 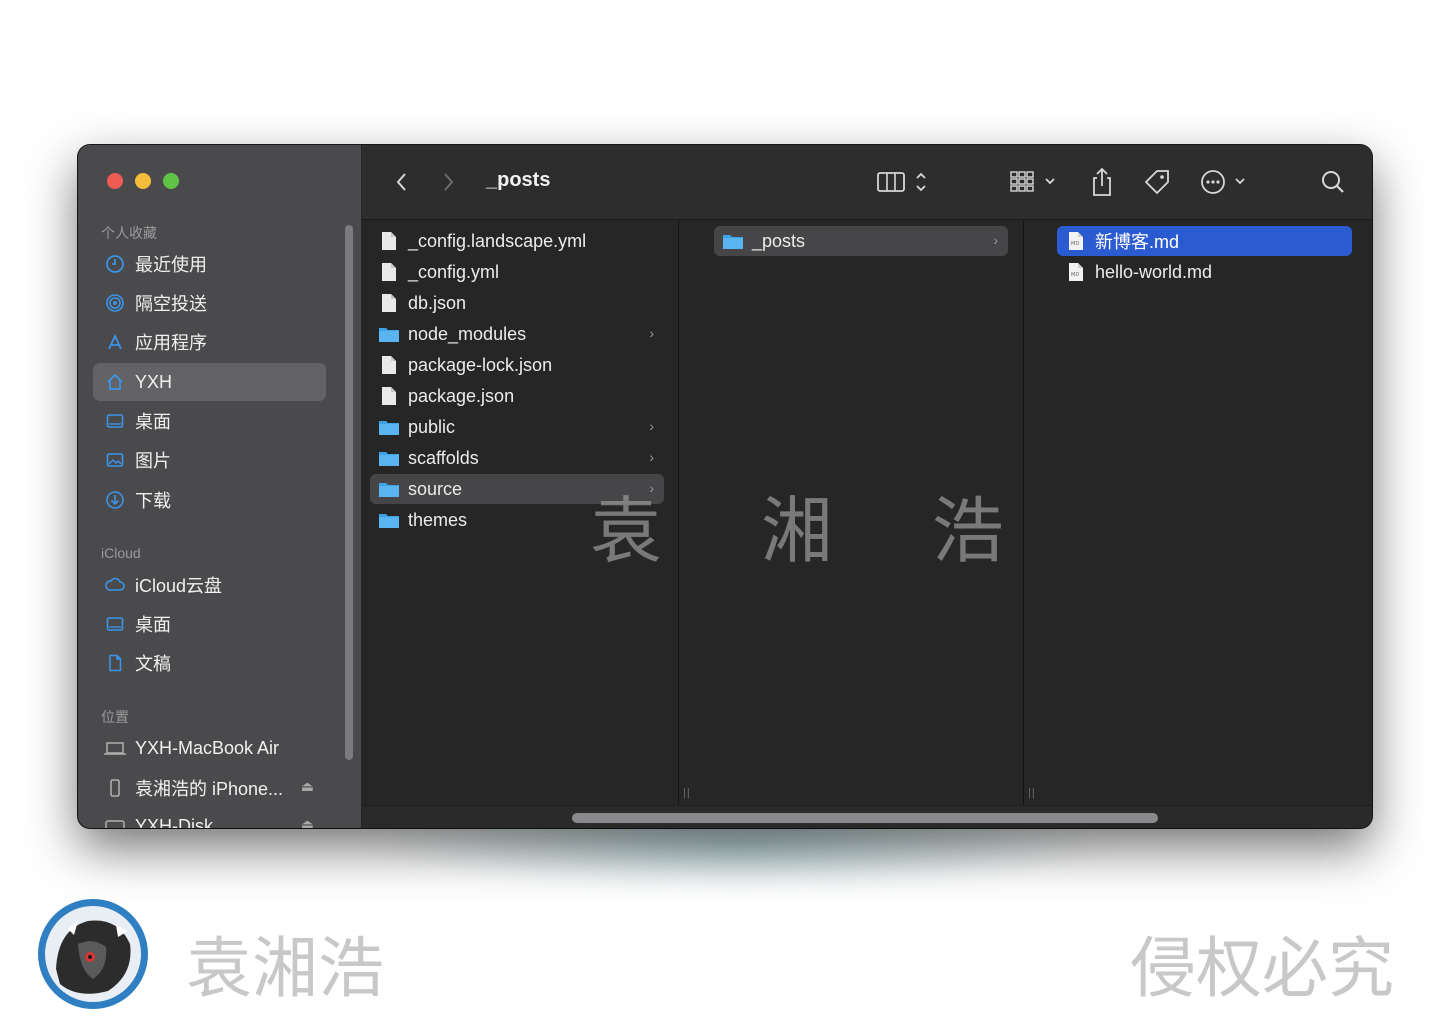 What do you see at coordinates (209, 663) in the screenshot?
I see `sidebar-item-documents: 文稿` at bounding box center [209, 663].